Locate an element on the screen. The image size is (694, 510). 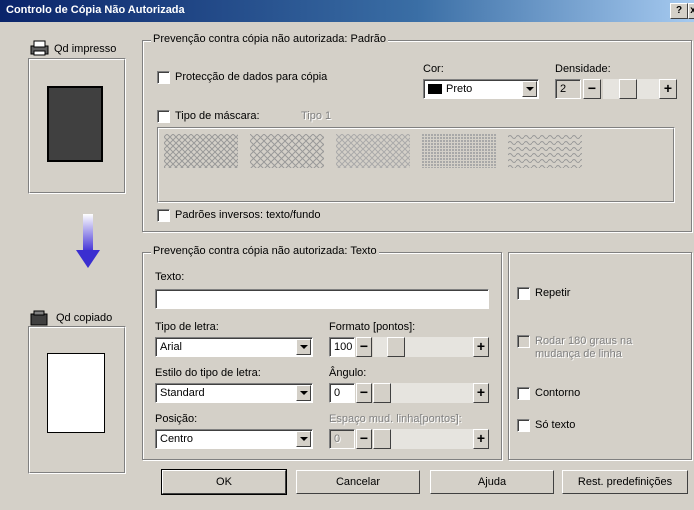
data-protection-checkbox is located at coordinates (163, 77).